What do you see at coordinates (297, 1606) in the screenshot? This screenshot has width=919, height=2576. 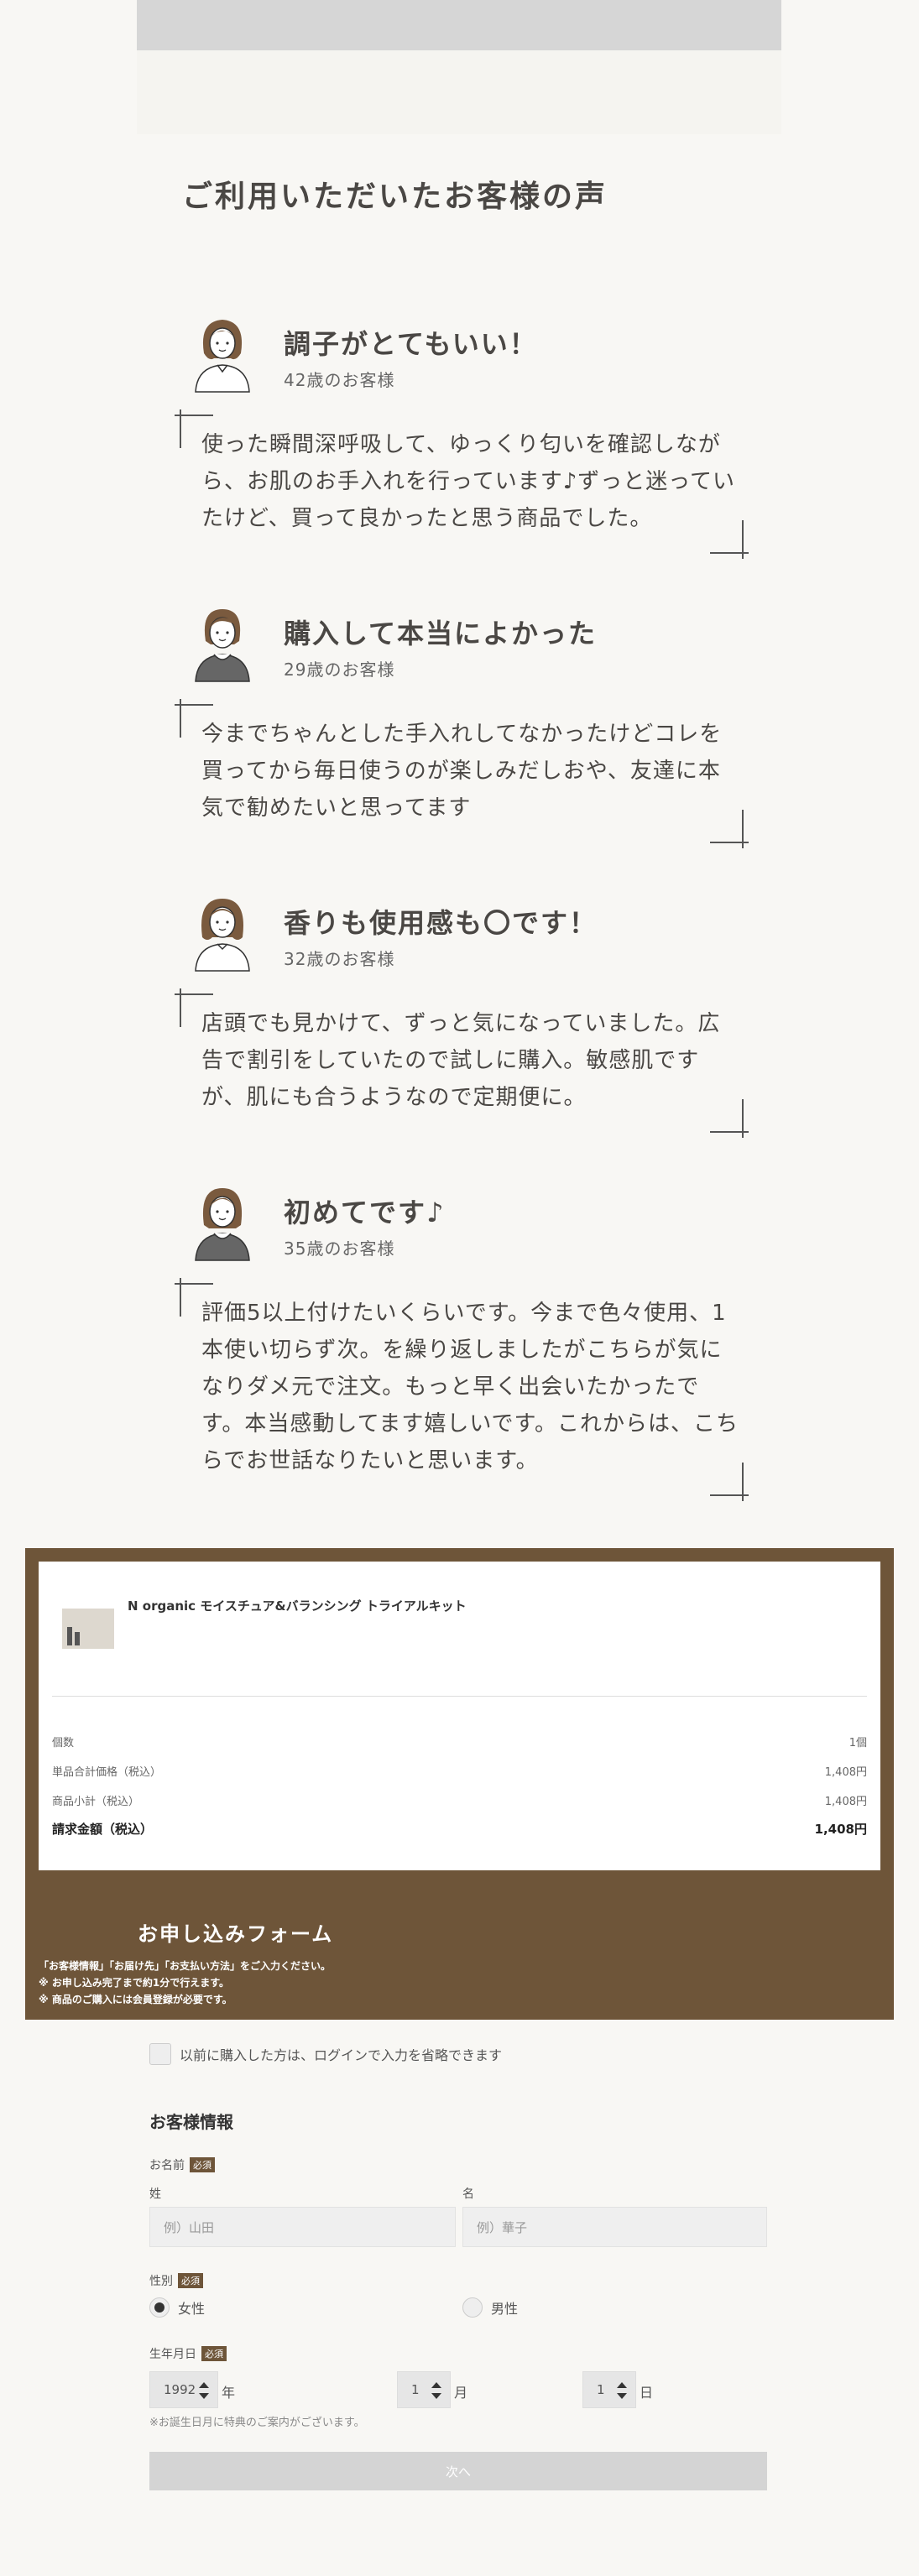 I see `product-name: N organic モイスチュア&バランシング トライアルキット` at bounding box center [297, 1606].